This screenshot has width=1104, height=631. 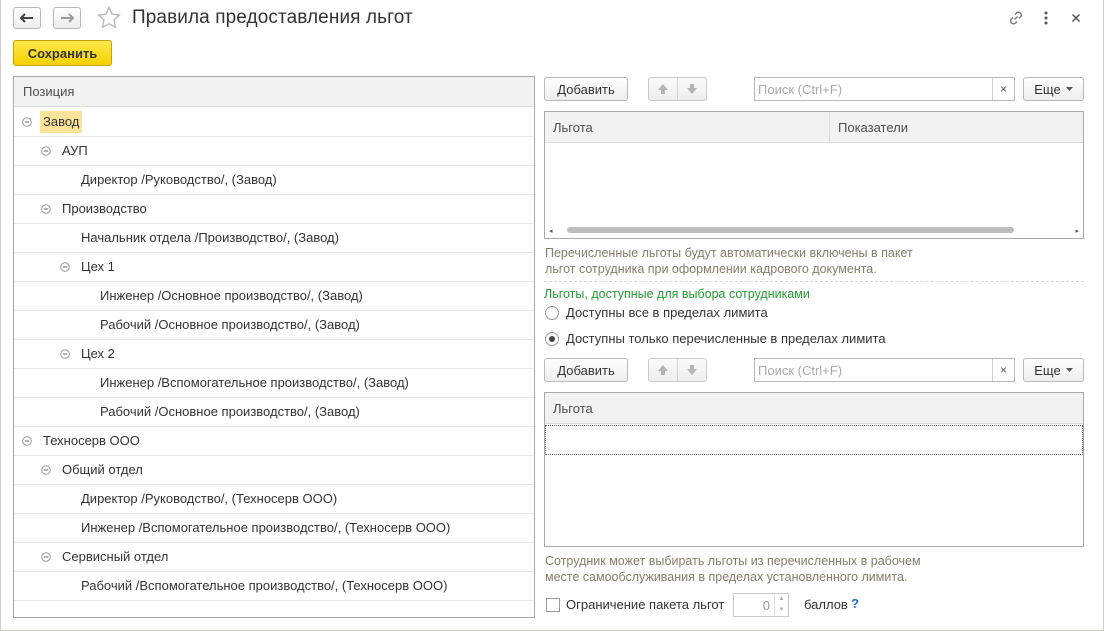 What do you see at coordinates (1046, 18) in the screenshot?
I see `more-vert-icon` at bounding box center [1046, 18].